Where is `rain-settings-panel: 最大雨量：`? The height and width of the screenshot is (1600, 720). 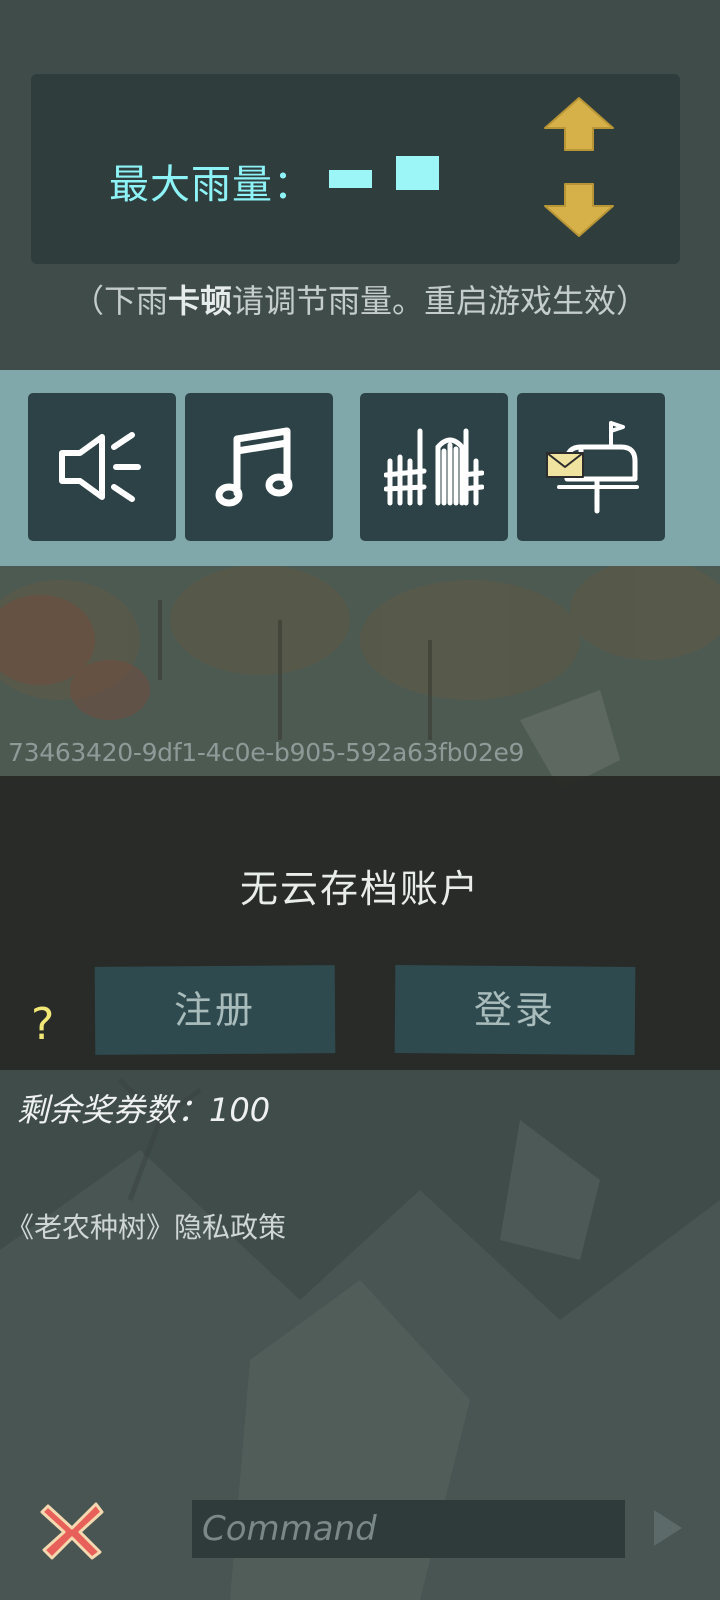
rain-settings-panel: 最大雨量： is located at coordinates (355, 169).